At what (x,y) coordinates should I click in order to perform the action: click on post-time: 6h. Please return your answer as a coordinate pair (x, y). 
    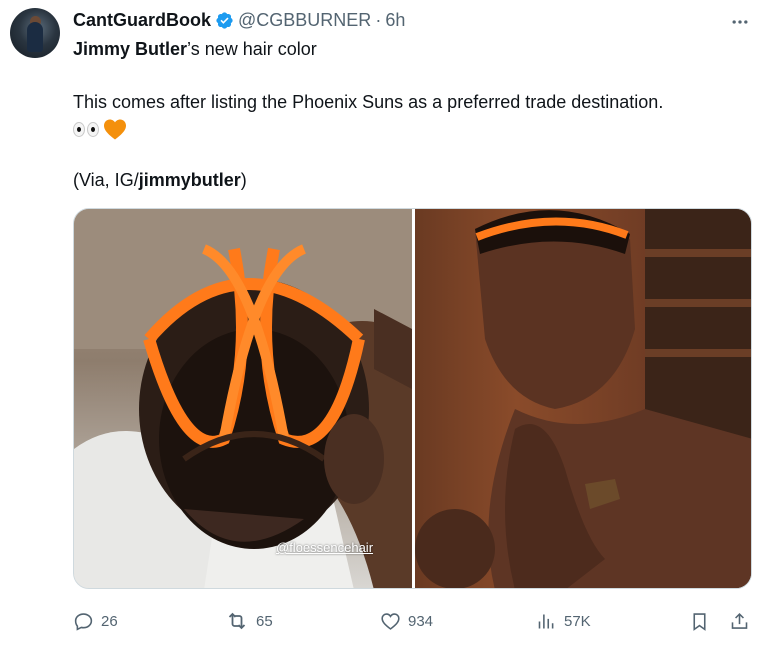
    Looking at the image, I should click on (395, 20).